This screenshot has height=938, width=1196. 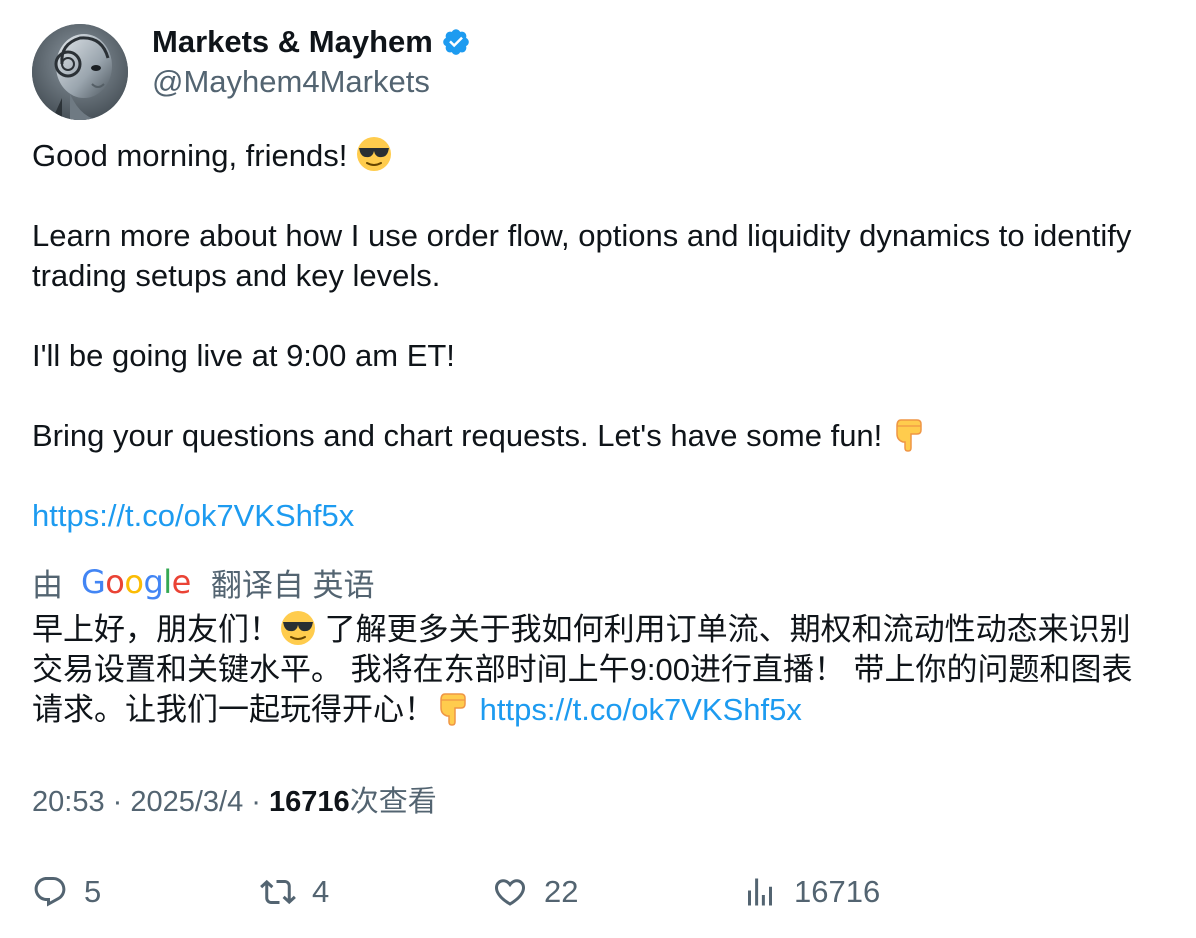 I want to click on avatar, so click(x=80, y=72).